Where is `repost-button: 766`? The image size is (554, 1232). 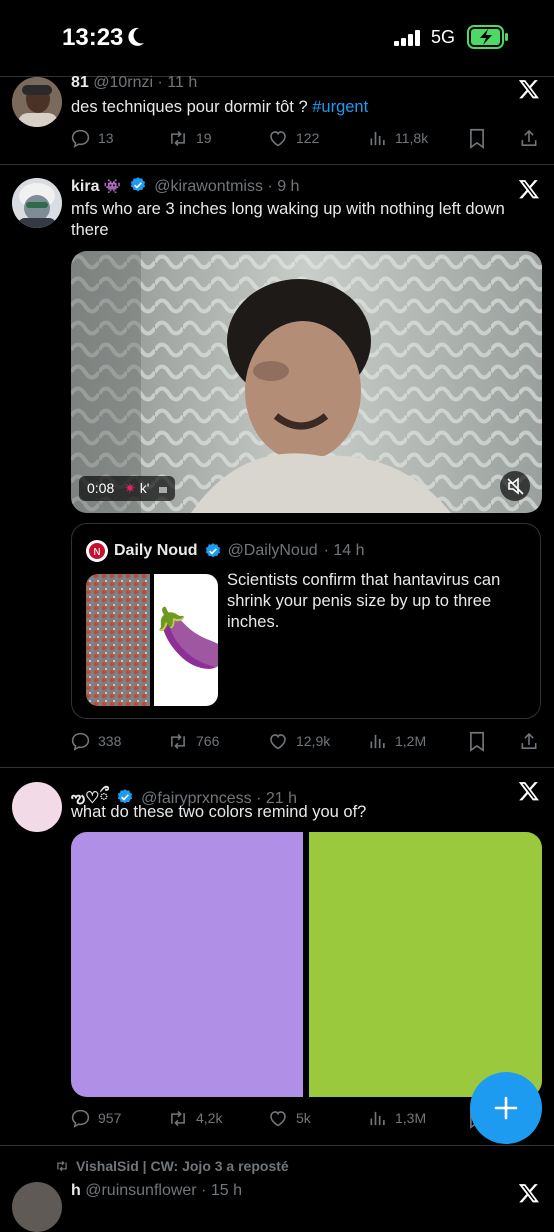 repost-button: 766 is located at coordinates (193, 741).